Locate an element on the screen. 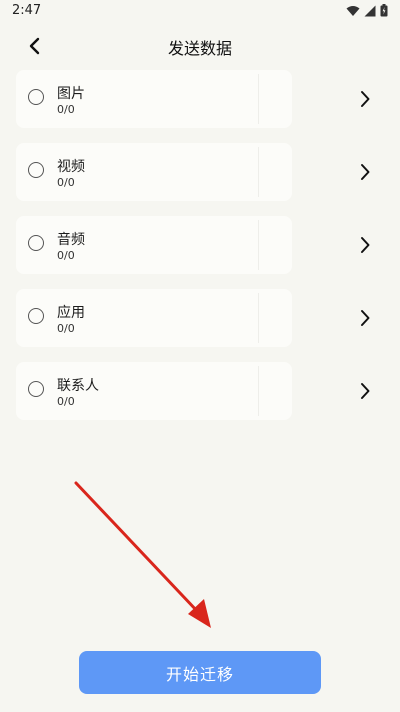 The width and height of the screenshot is (400, 712). list-item-audio: 音频 0/0 is located at coordinates (200, 245).